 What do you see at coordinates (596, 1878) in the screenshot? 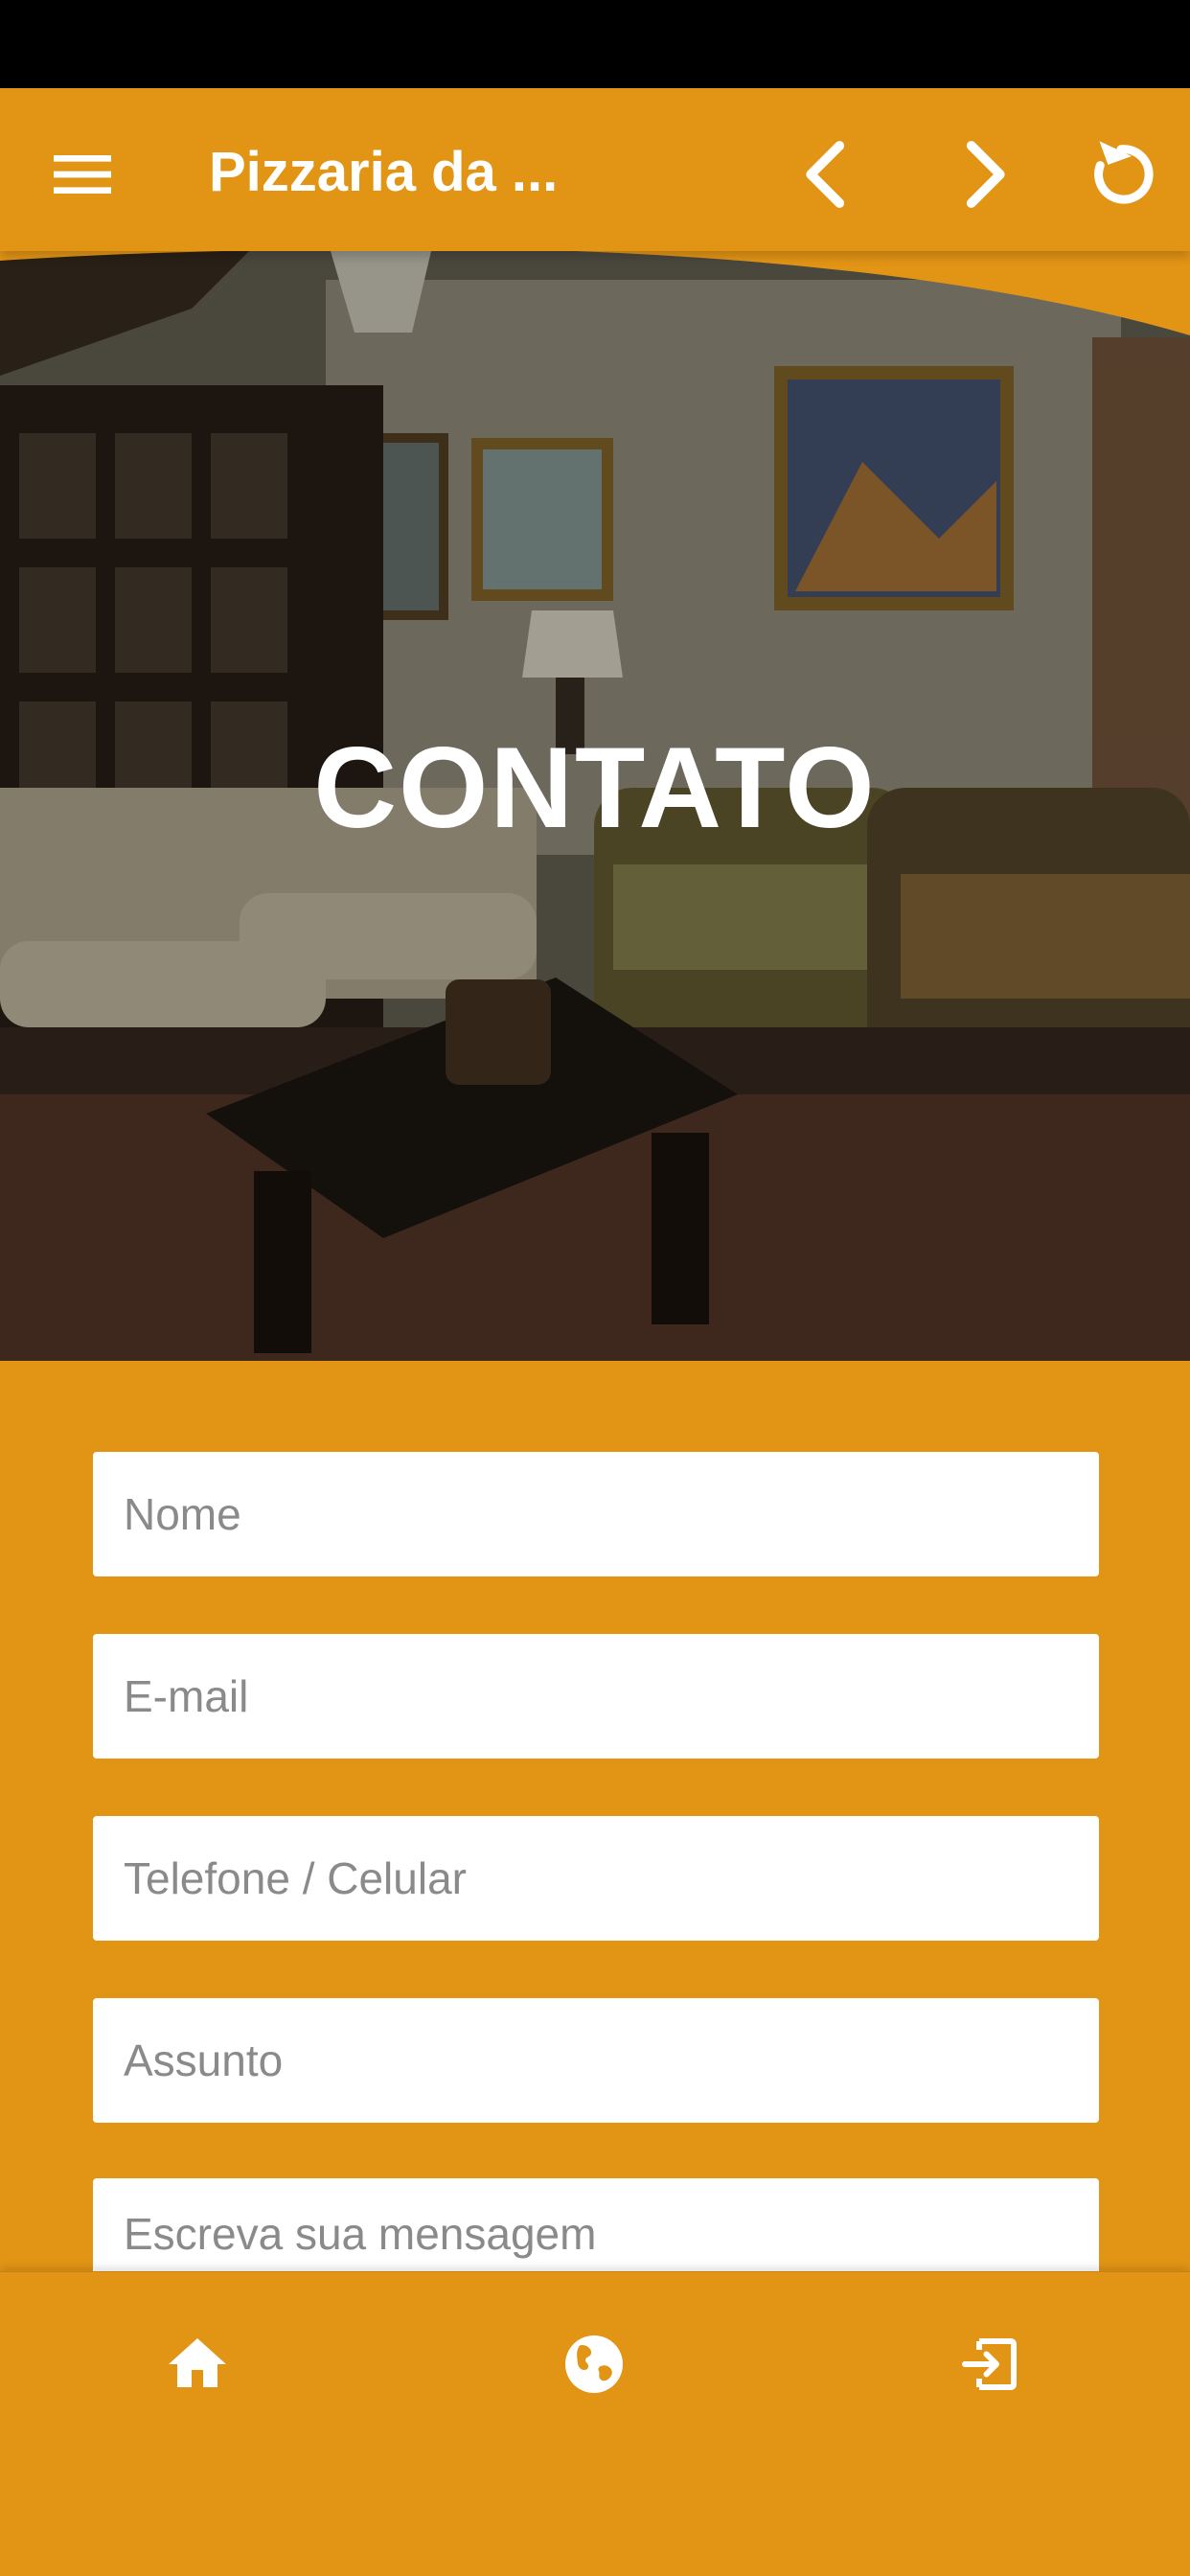
I see `phone-field` at bounding box center [596, 1878].